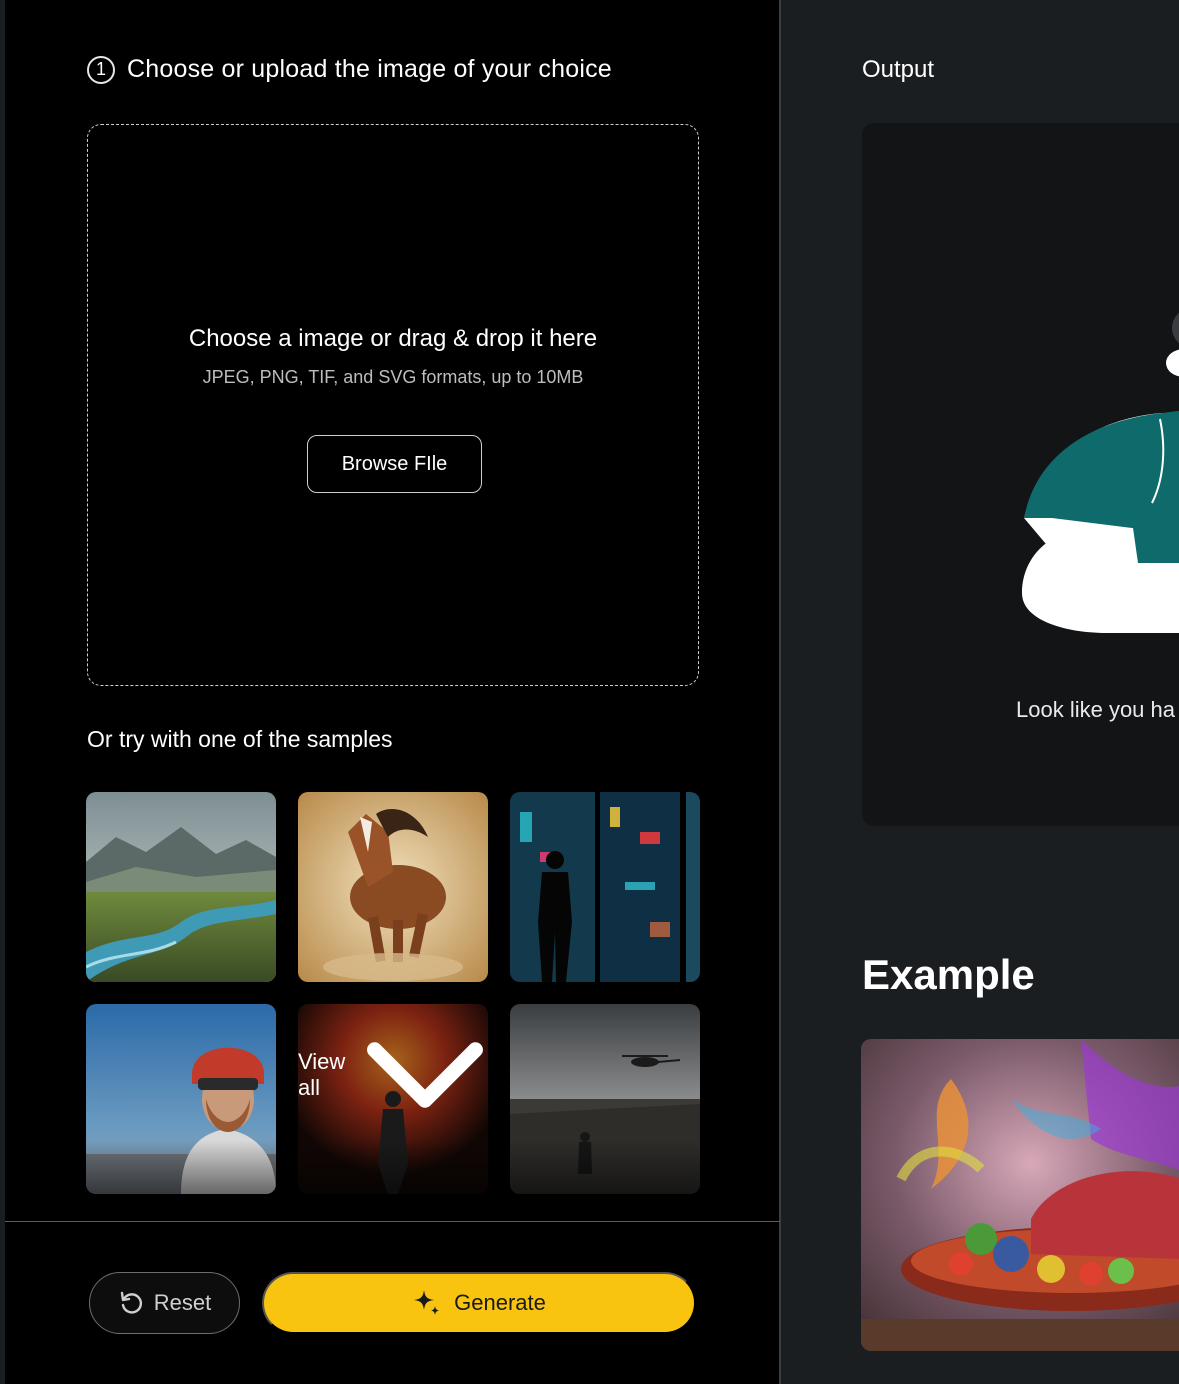 This screenshot has width=1179, height=1384. I want to click on generate-label: Generate, so click(500, 1302).